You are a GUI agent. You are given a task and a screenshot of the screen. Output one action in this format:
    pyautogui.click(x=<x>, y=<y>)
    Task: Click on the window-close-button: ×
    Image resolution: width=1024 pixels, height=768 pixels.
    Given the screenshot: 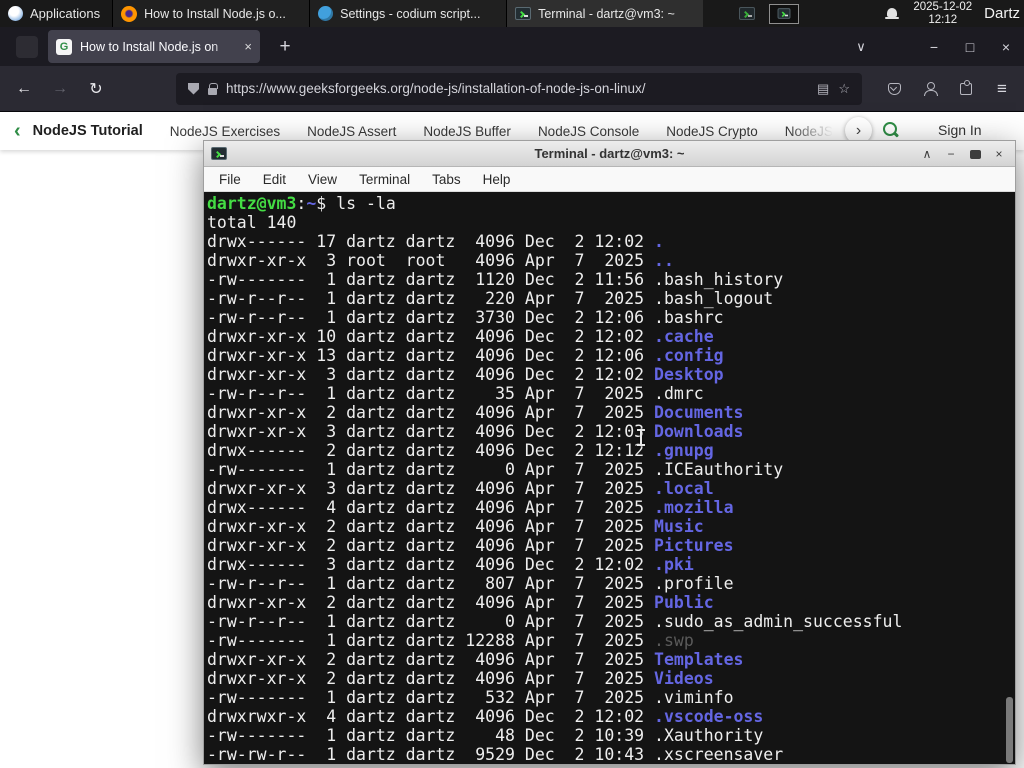 What is the action you would take?
    pyautogui.click(x=1006, y=47)
    